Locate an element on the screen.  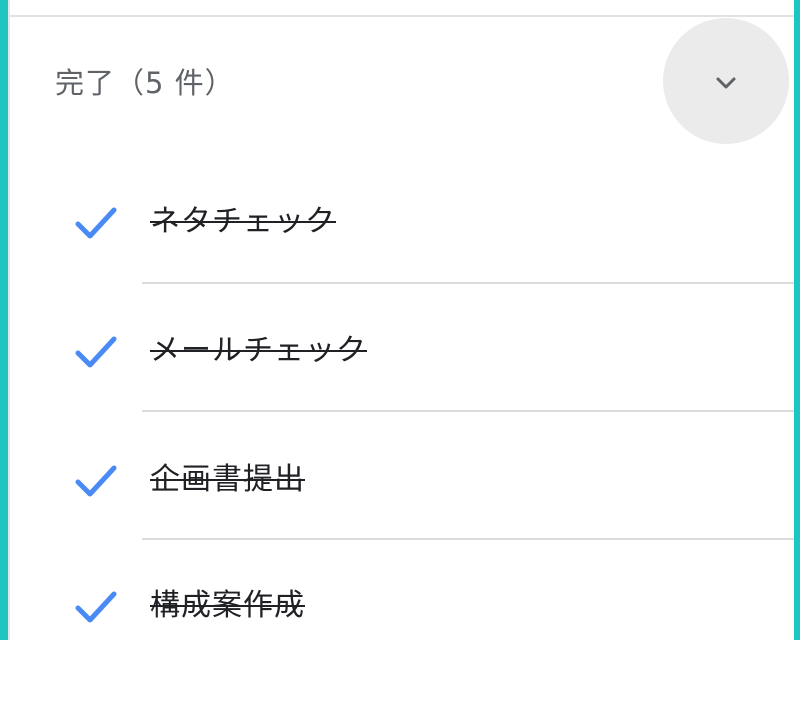
window-frame-right is located at coordinates (797, 320).